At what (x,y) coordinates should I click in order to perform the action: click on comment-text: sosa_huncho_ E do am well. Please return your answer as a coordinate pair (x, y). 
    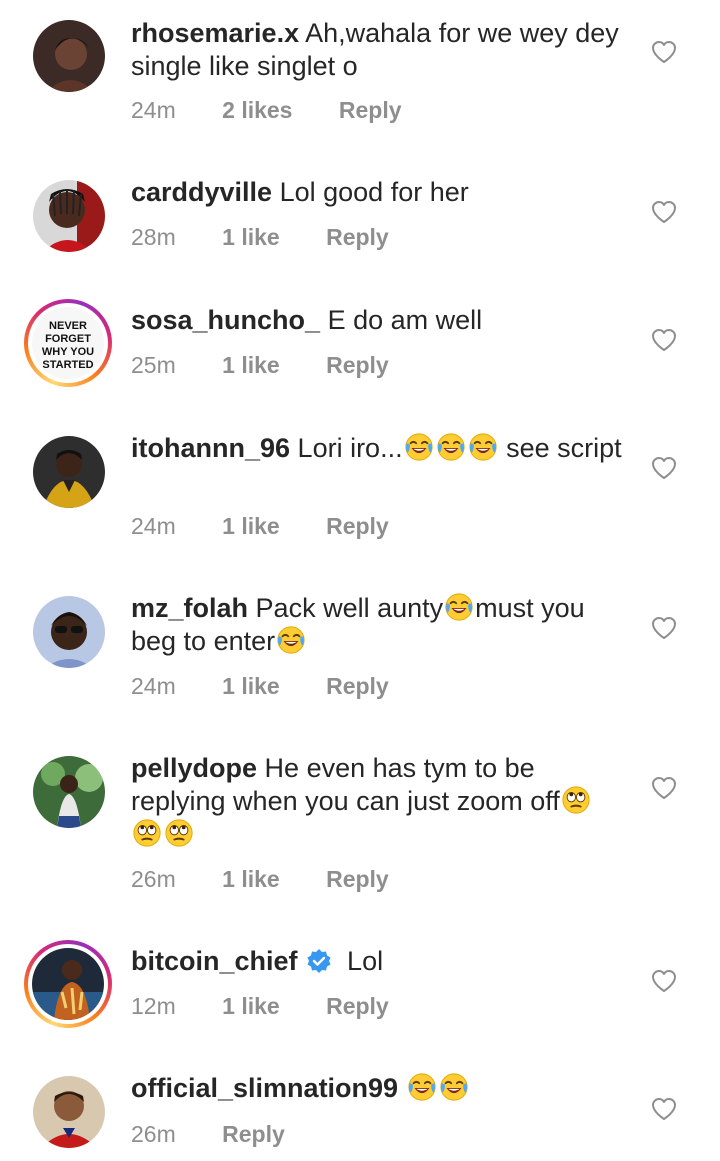
    Looking at the image, I should click on (381, 320).